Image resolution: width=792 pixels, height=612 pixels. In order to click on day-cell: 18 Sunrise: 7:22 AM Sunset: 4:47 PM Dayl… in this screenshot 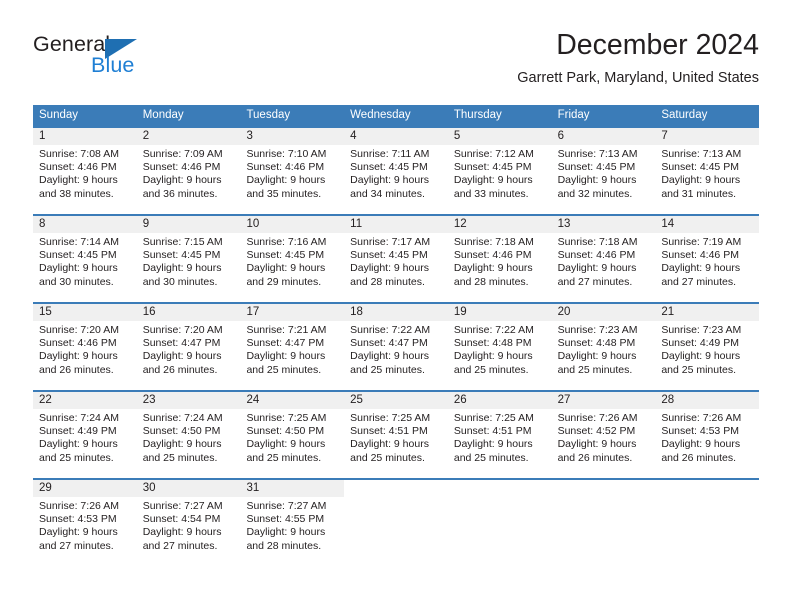, I will do `click(396, 347)`.